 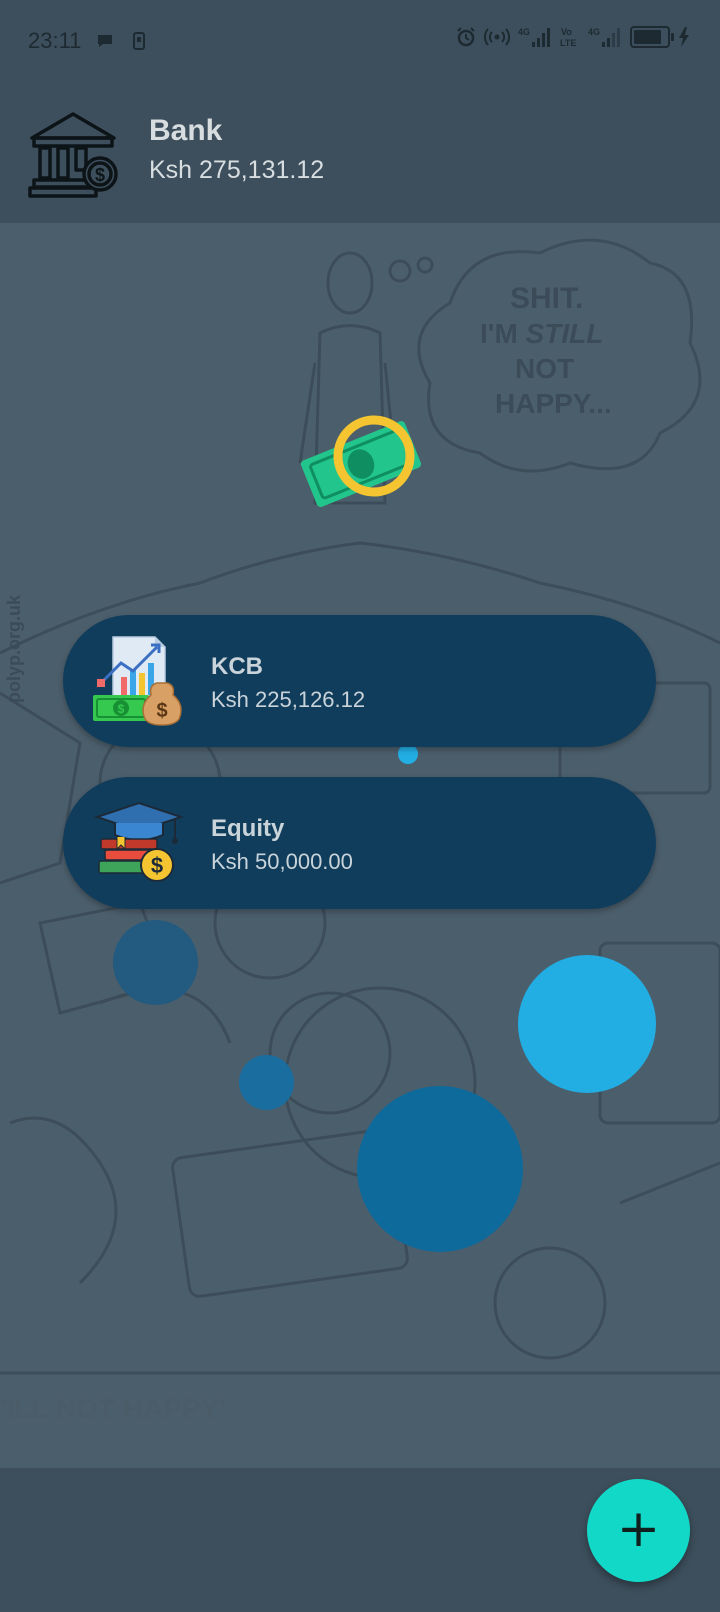 I want to click on svg-text: polyp.org.uk, so click(x=14, y=648).